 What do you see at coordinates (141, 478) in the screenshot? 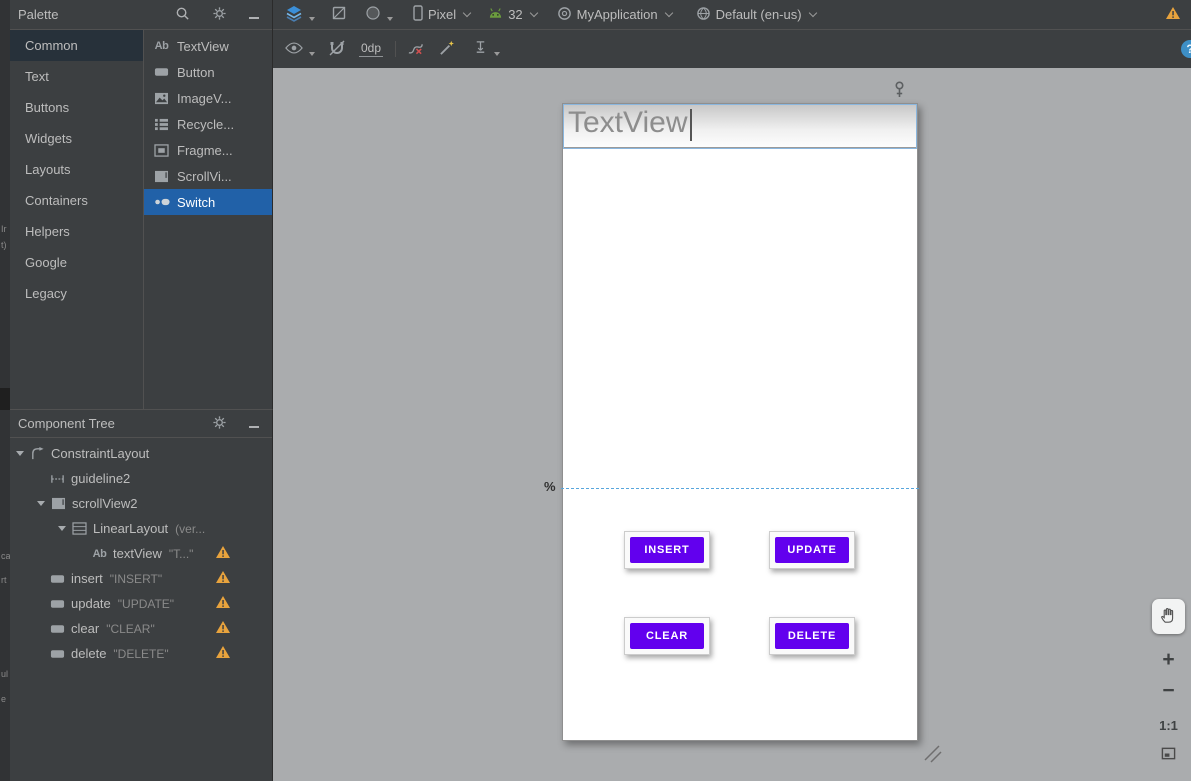
I see `tree-row-guideline2: guideline2` at bounding box center [141, 478].